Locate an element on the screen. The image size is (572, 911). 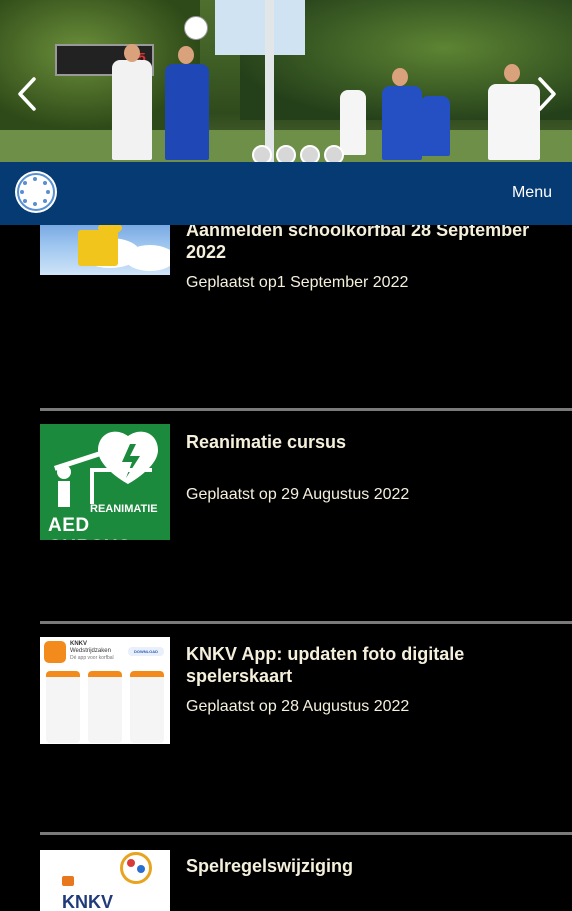
slider-next-button is located at coordinates (547, 94).